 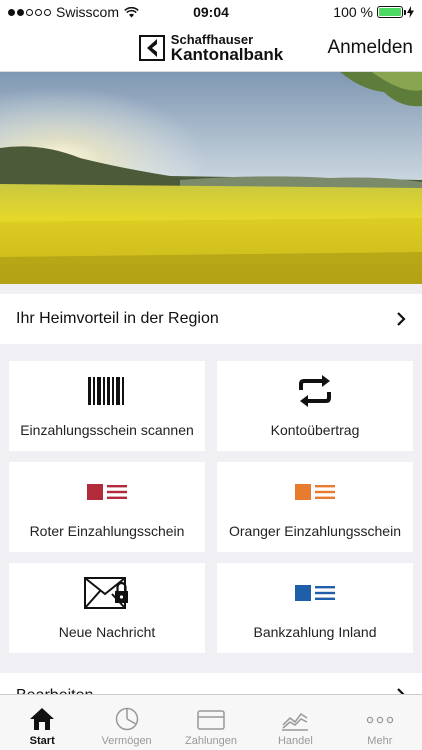 I want to click on tab-bar: Start Vermögen Zahlungen Handel Mehr, so click(x=211, y=722).